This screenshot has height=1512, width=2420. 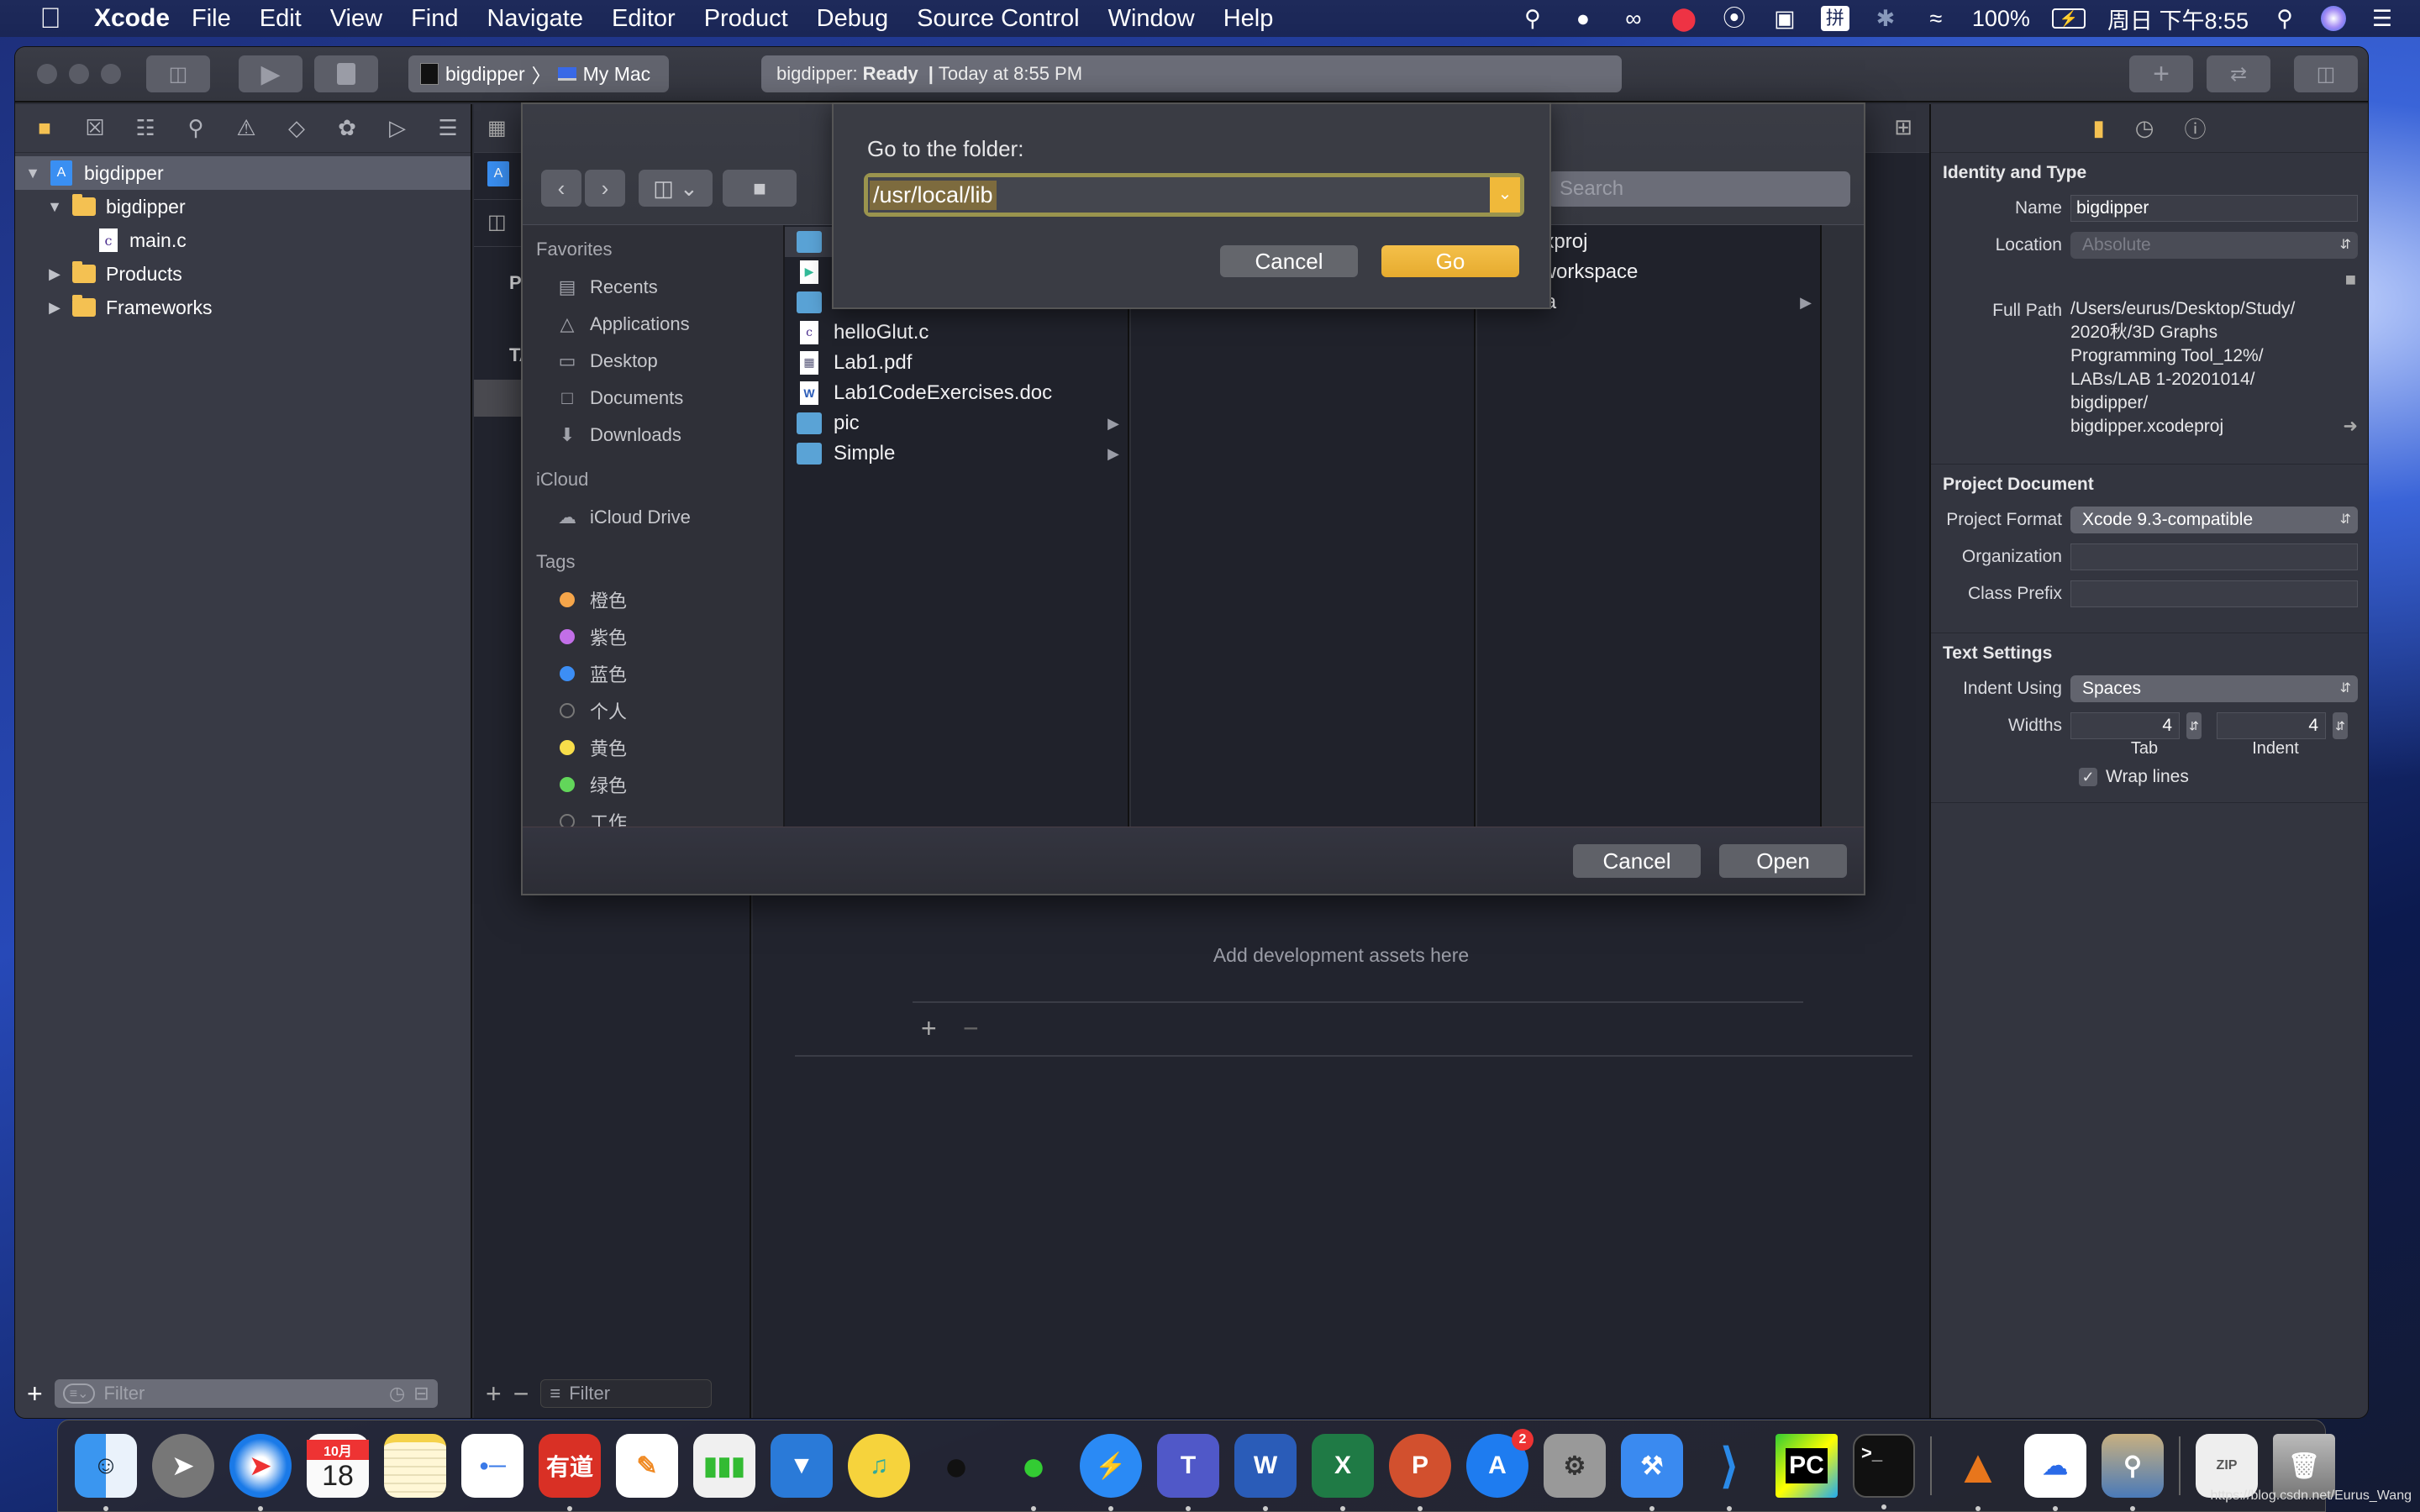 I want to click on menu-find: Find, so click(x=435, y=19).